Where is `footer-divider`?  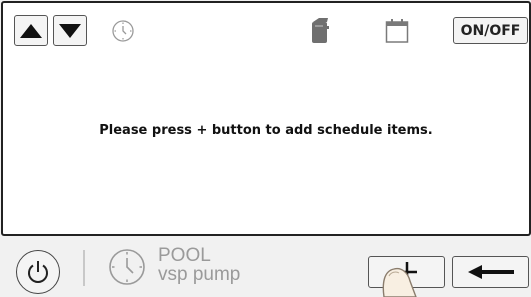 footer-divider is located at coordinates (84, 268).